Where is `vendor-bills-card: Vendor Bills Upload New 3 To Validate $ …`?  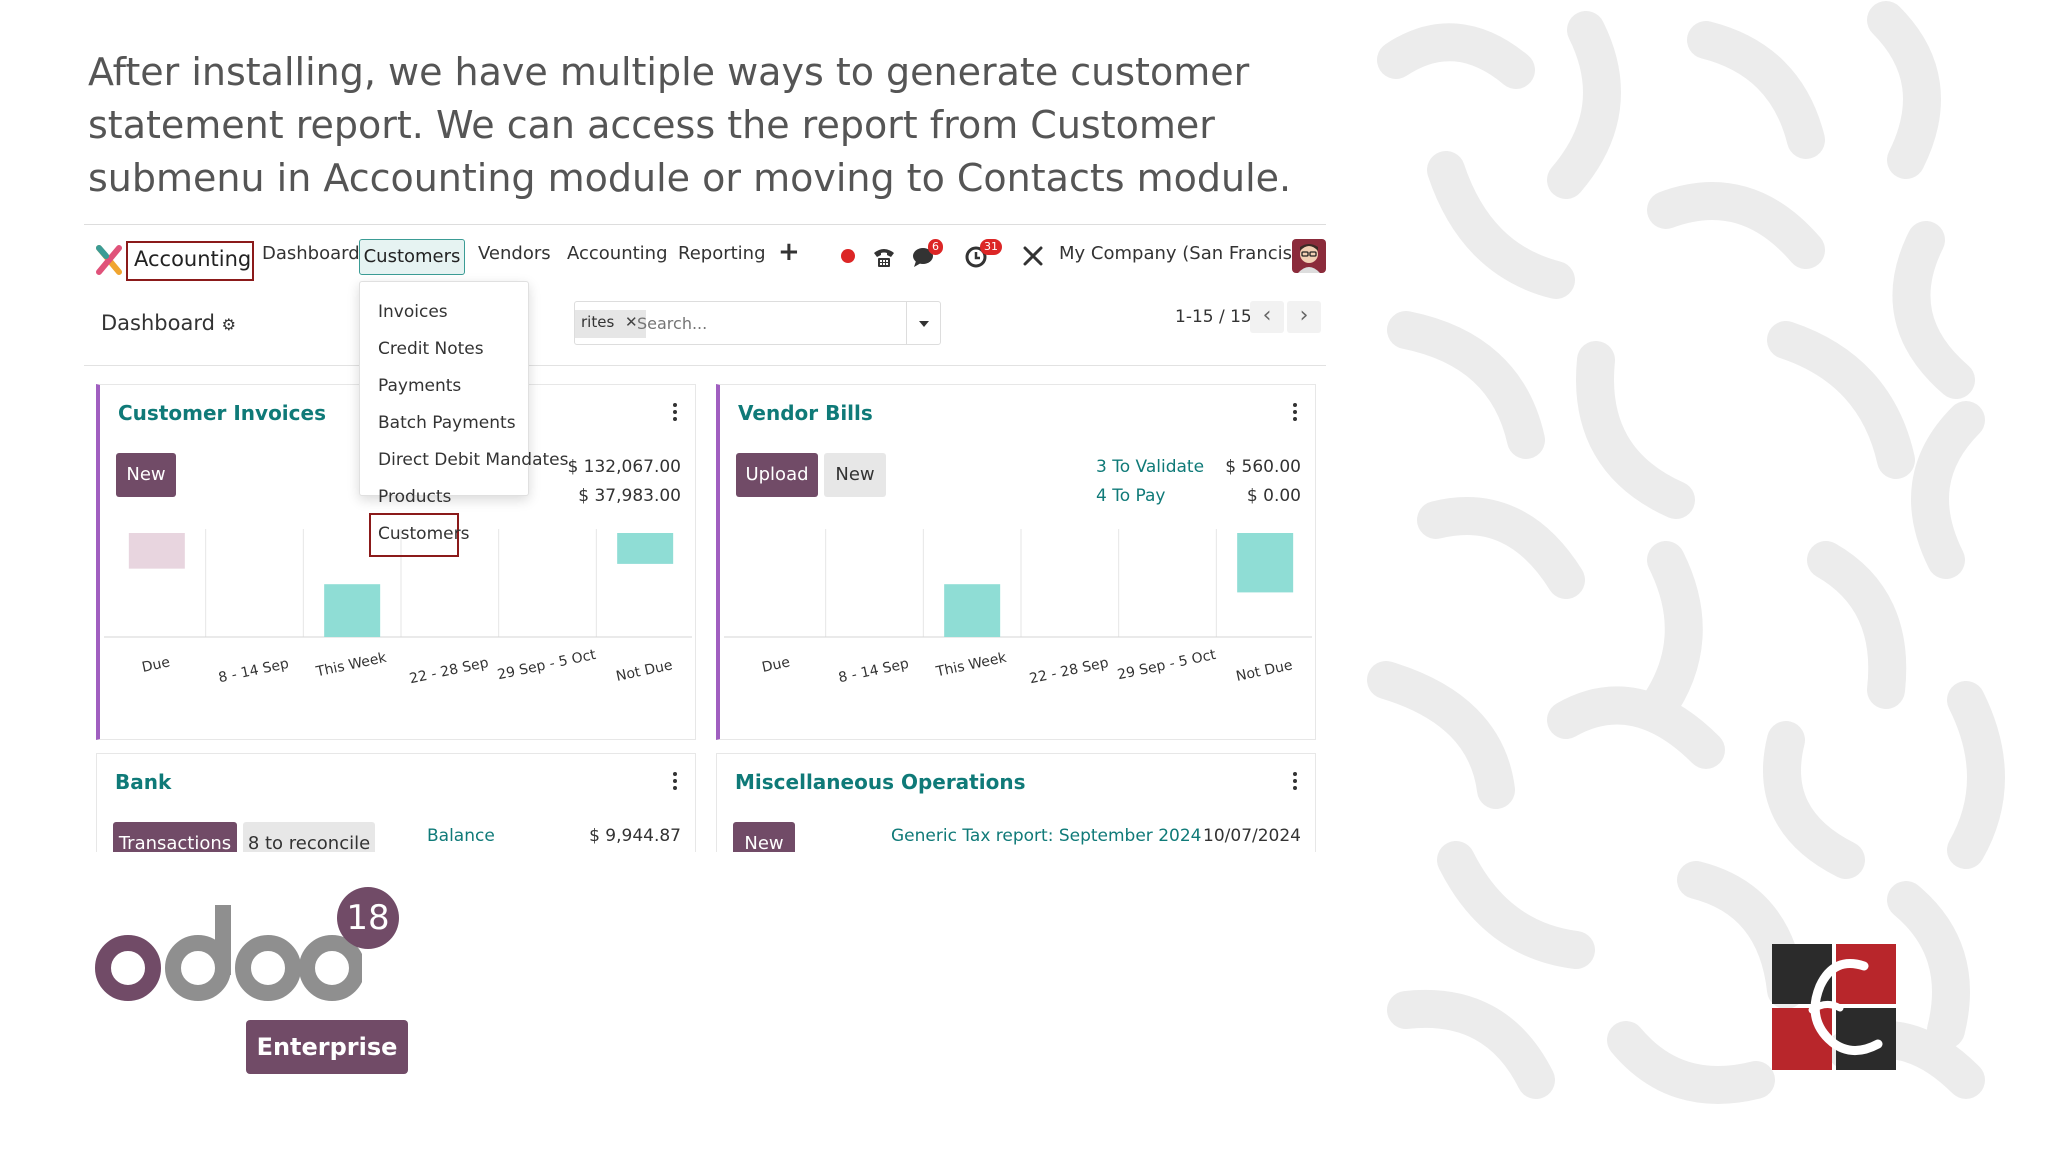 vendor-bills-card: Vendor Bills Upload New 3 To Validate $ … is located at coordinates (1016, 562).